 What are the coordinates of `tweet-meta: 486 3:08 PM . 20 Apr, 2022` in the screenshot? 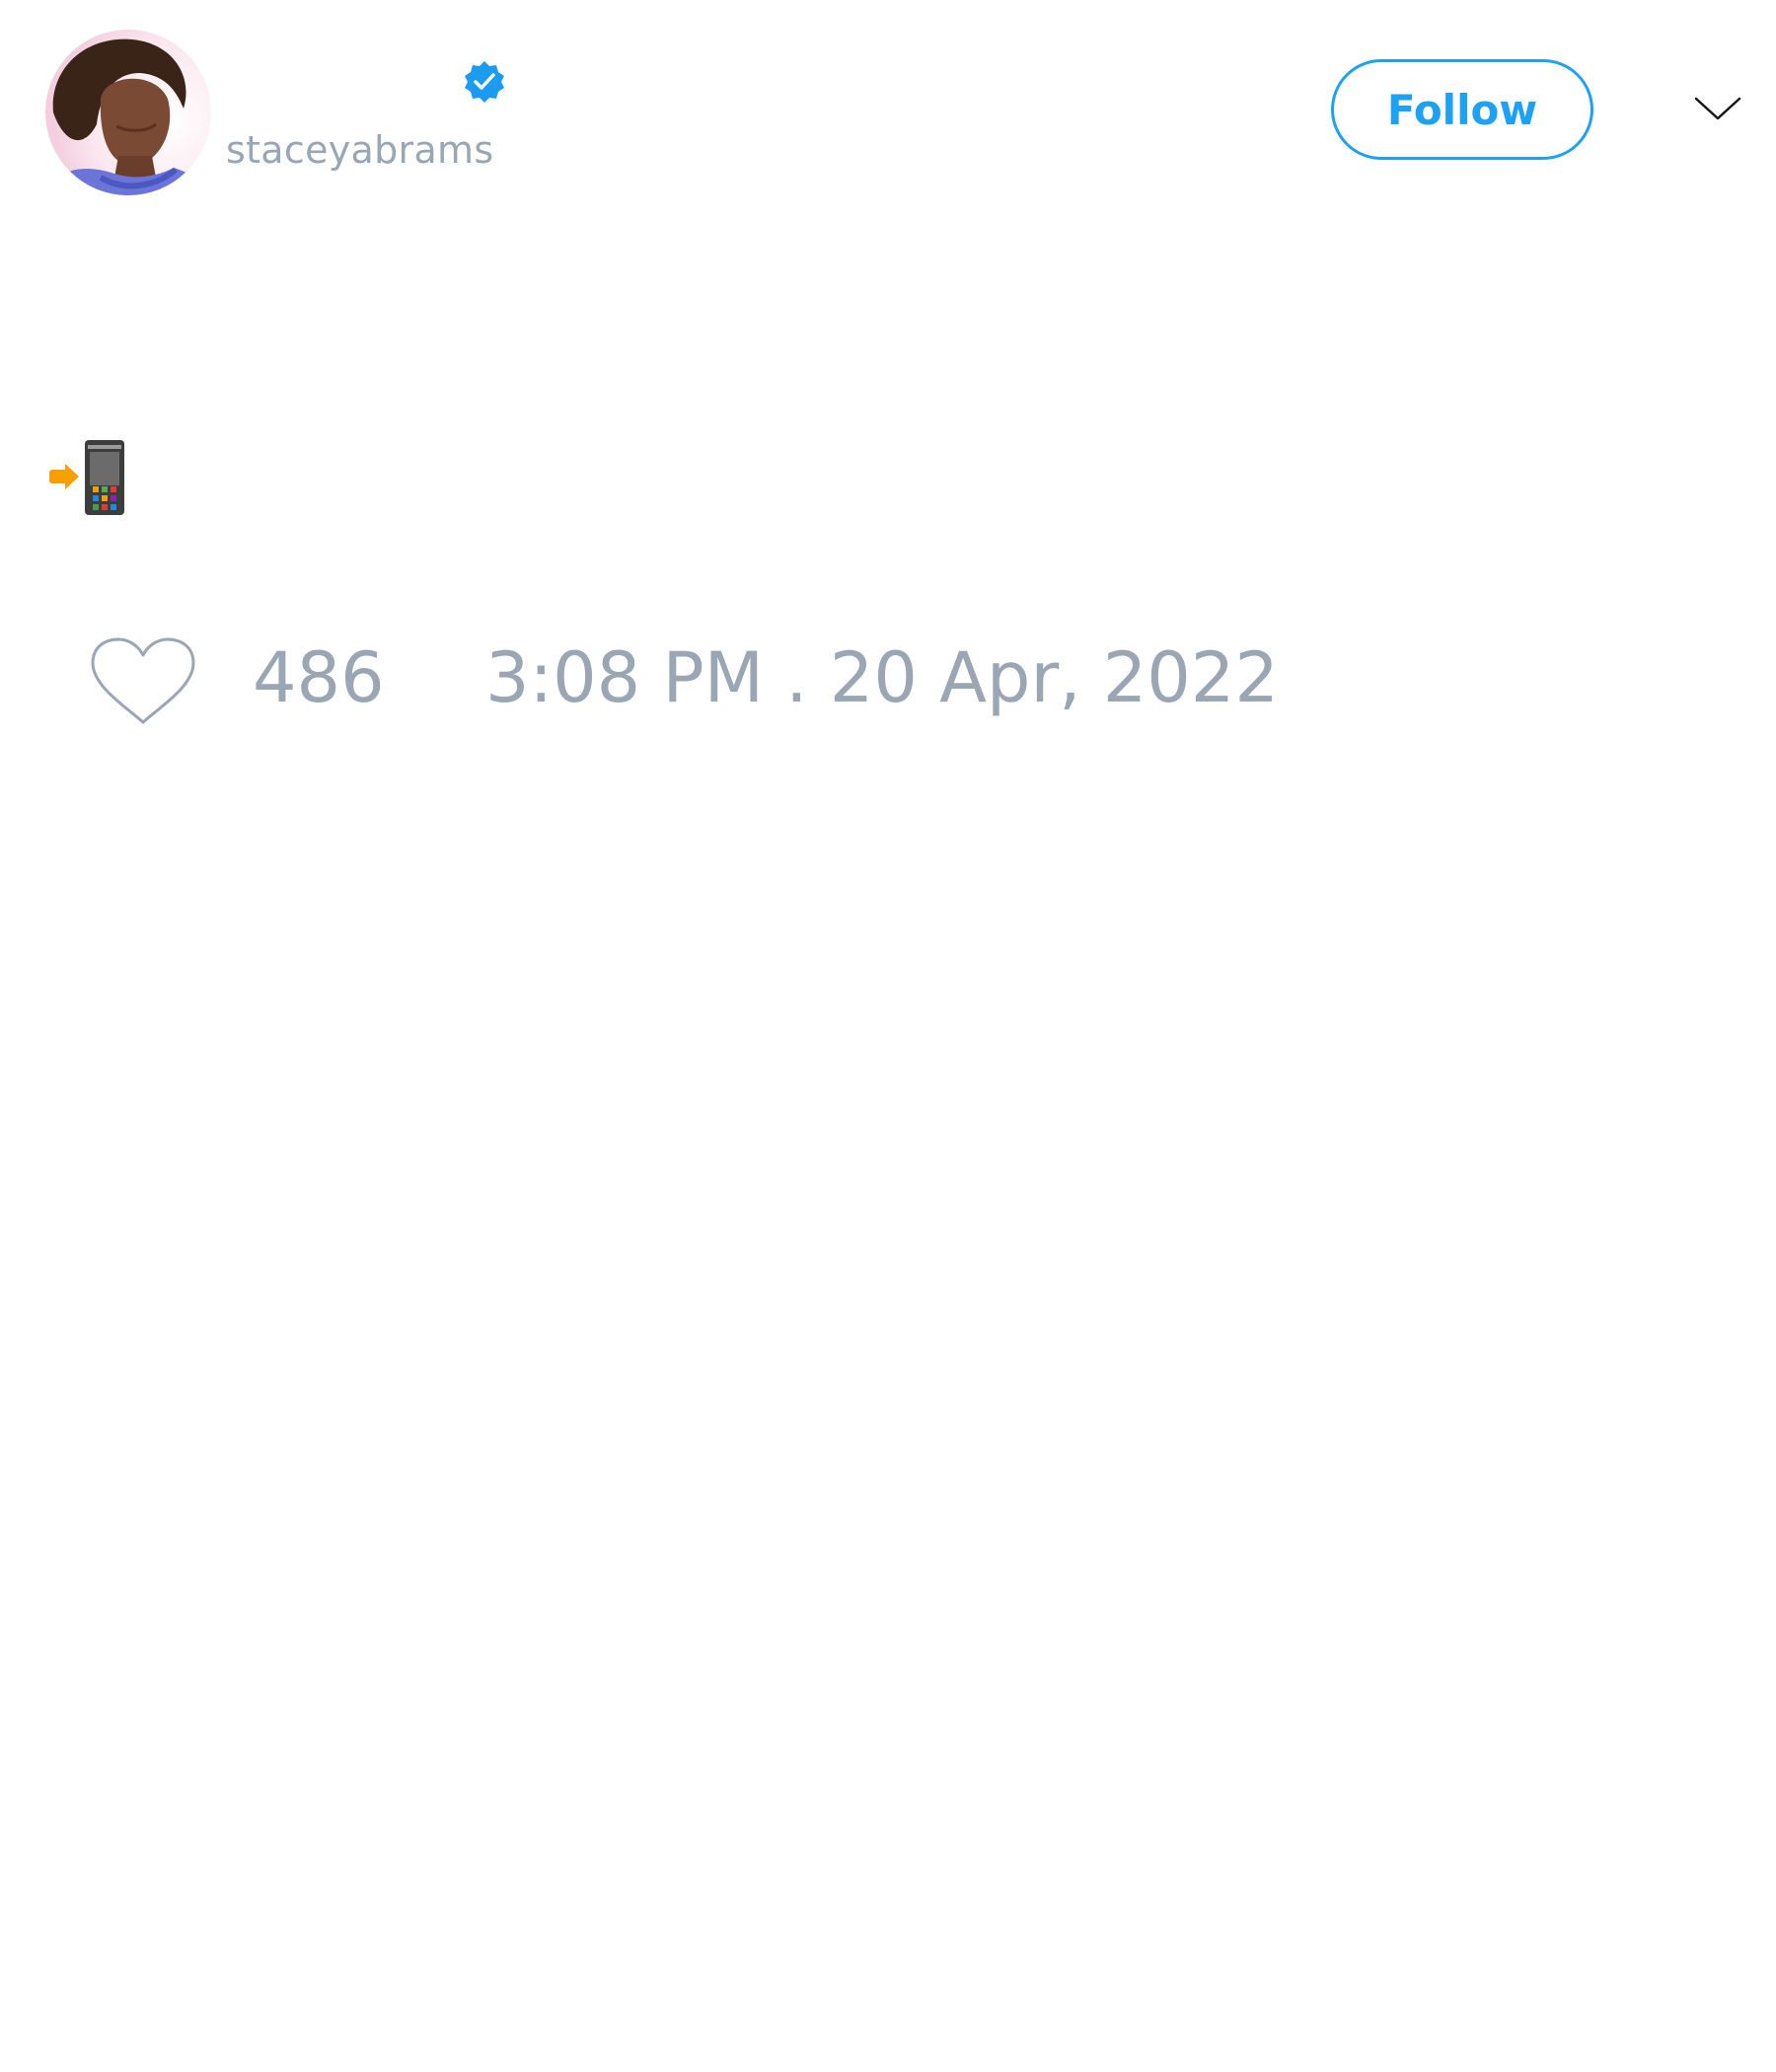 It's located at (878, 681).